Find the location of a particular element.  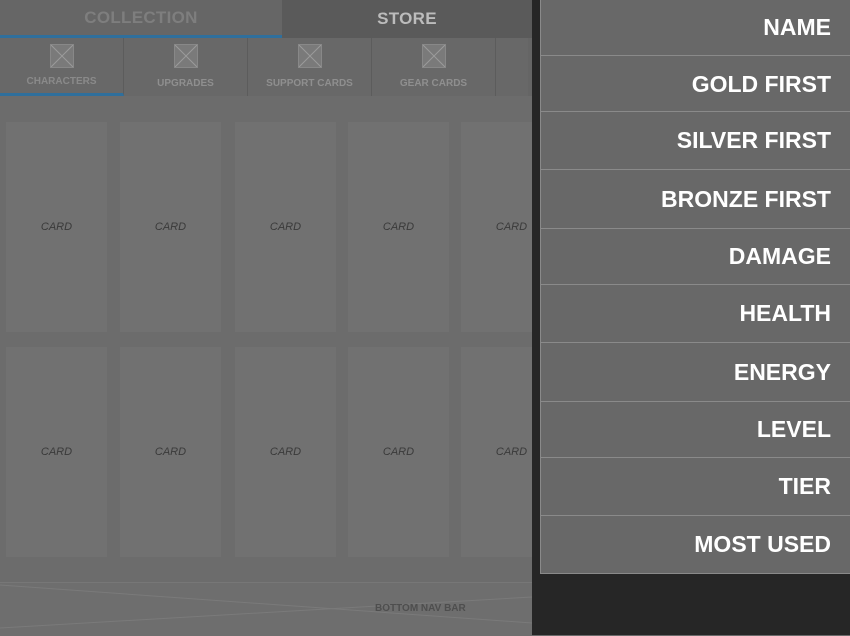

sub-tab-upgrades: UPGRADES is located at coordinates (186, 67).